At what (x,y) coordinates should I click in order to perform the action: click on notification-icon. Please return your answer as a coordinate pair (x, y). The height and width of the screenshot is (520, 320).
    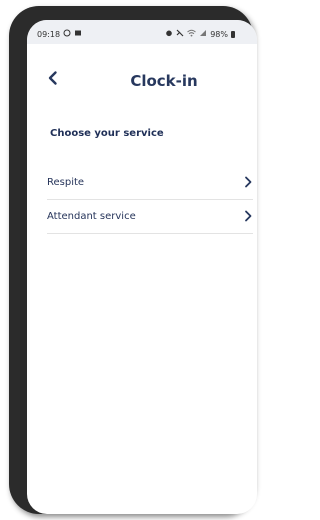
    Looking at the image, I should click on (78, 34).